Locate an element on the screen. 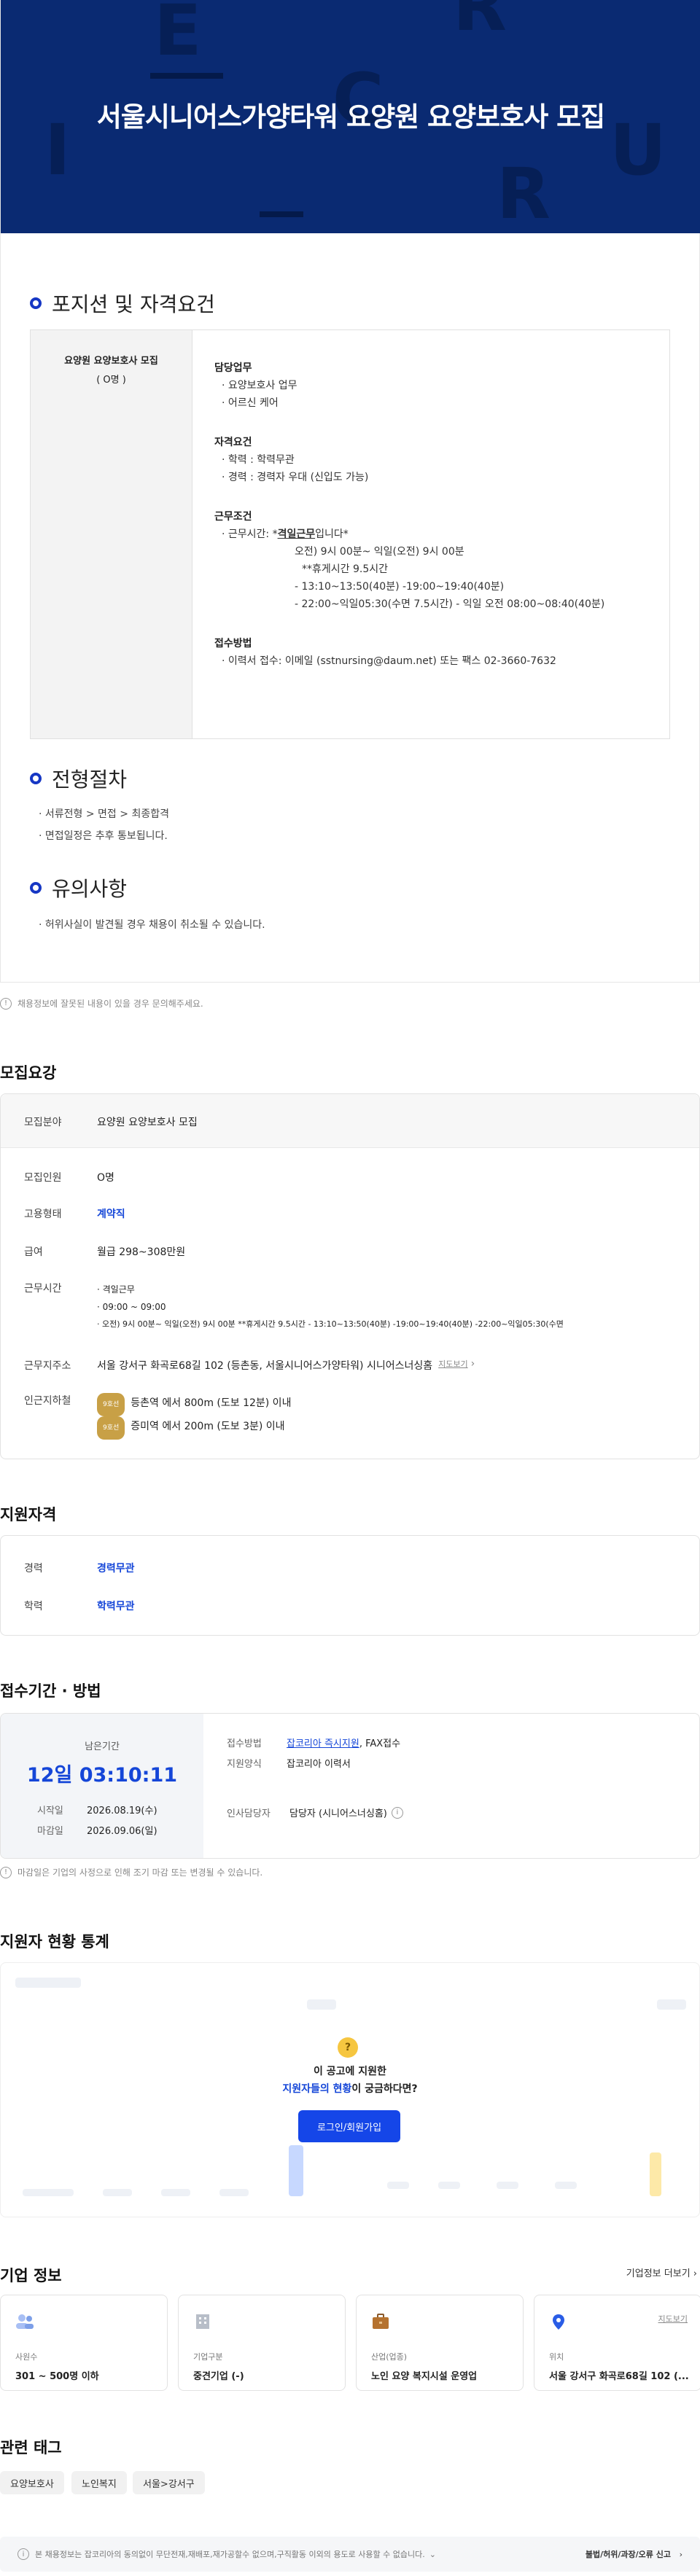 Image resolution: width=700 pixels, height=2576 pixels. summary-title: 모집요강 is located at coordinates (28, 1073).